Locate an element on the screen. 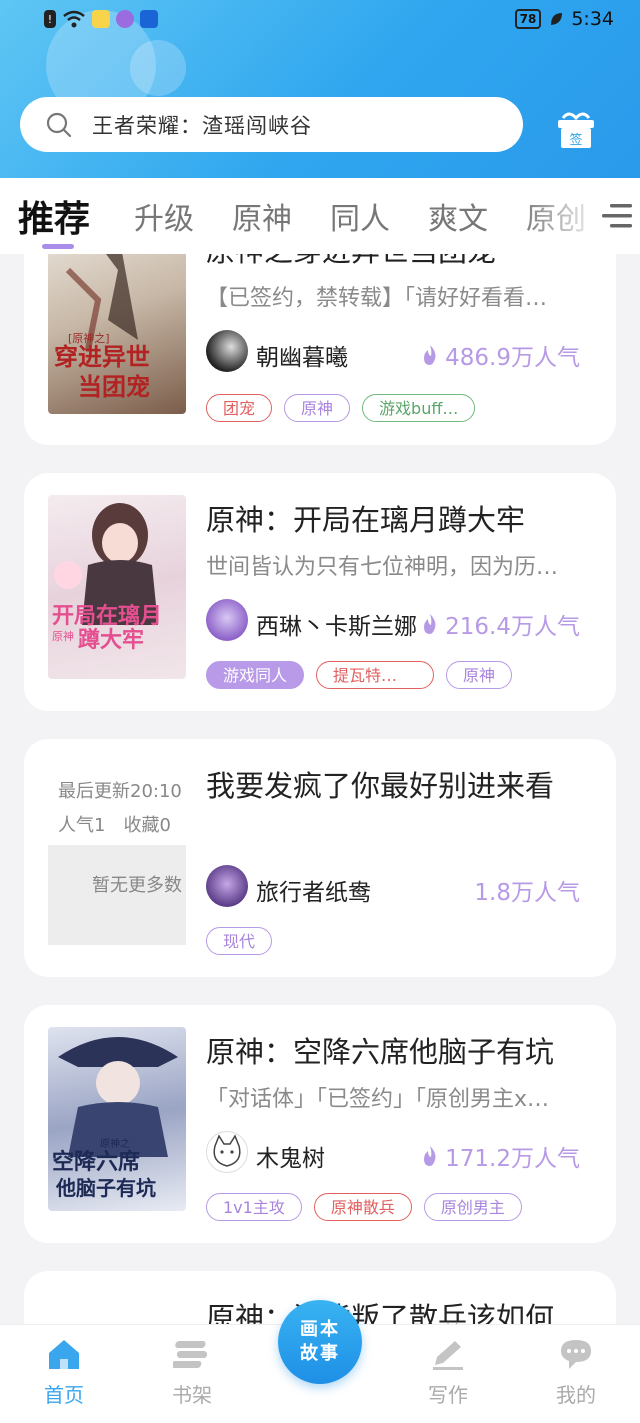 This screenshot has height=1423, width=640. search-icon is located at coordinates (59, 124).